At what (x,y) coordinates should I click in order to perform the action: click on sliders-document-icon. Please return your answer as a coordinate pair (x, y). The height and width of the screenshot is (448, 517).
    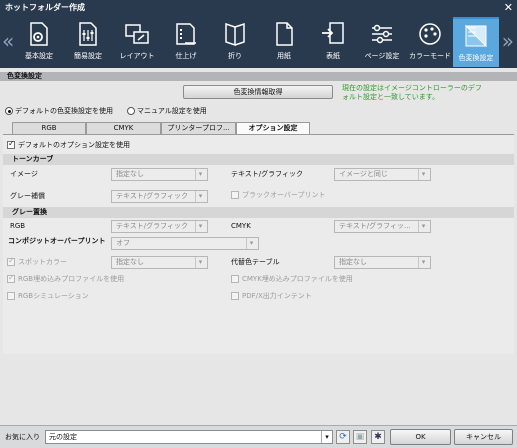
    Looking at the image, I should click on (88, 34).